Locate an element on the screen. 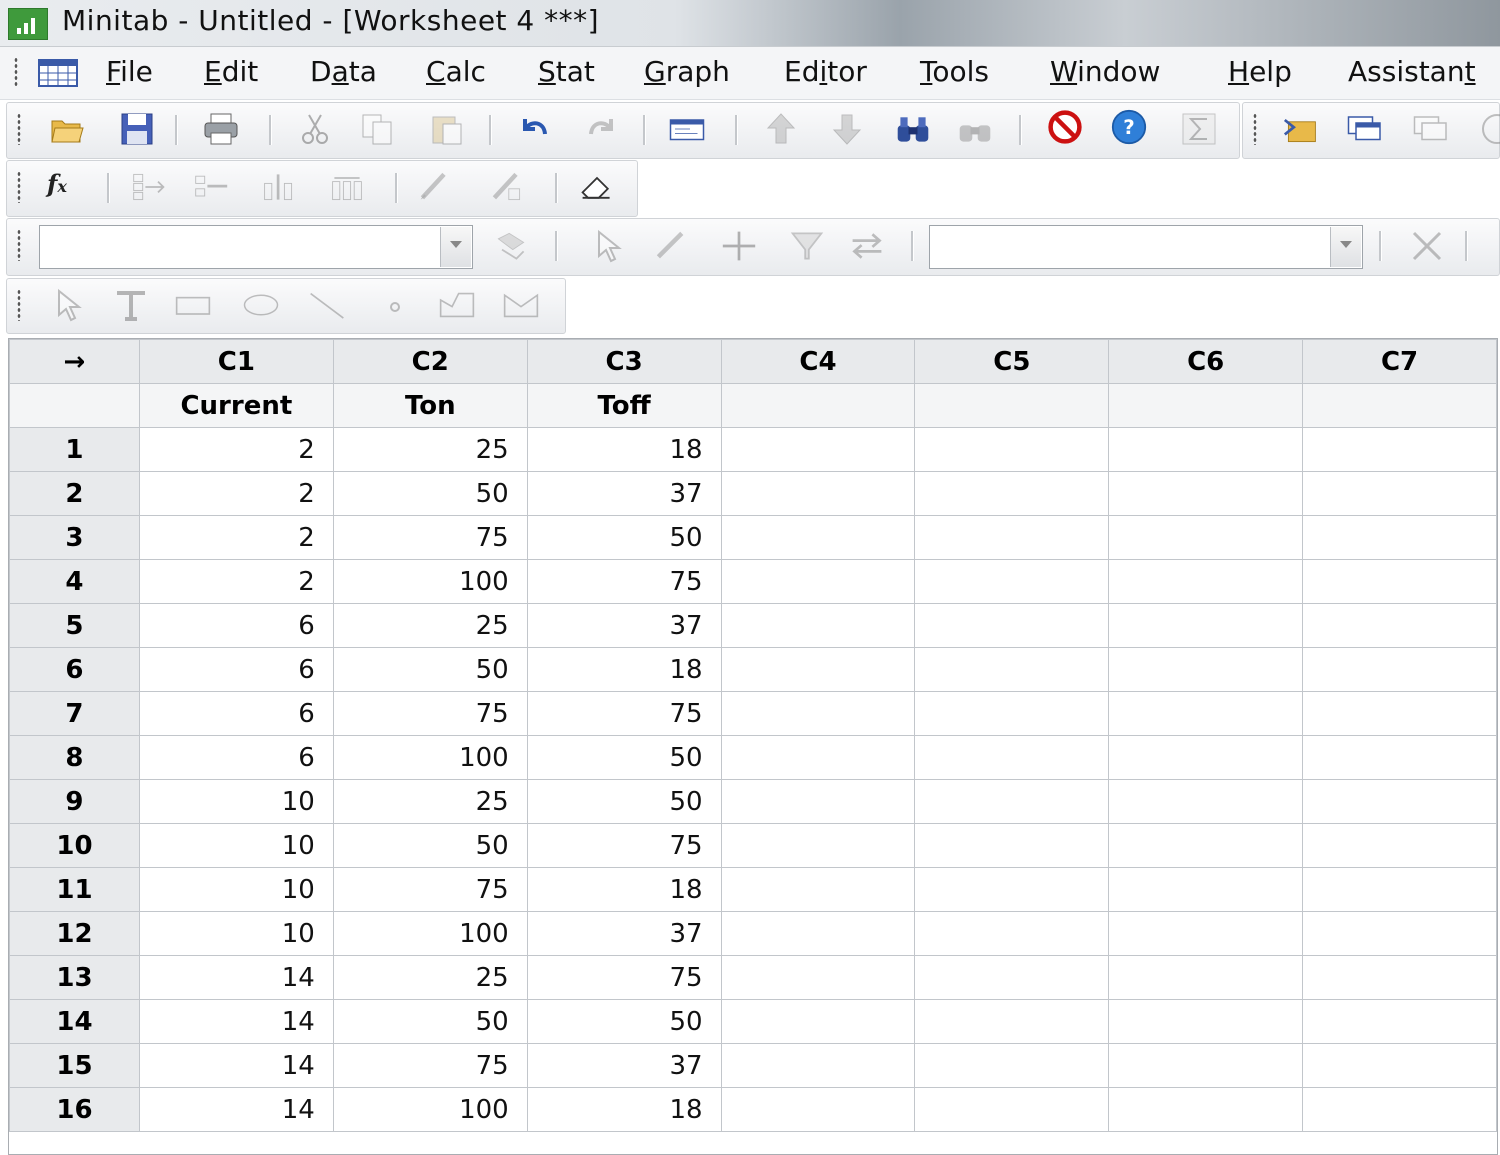 The height and width of the screenshot is (1155, 1500). column-header-c1: C1 is located at coordinates (236, 361).